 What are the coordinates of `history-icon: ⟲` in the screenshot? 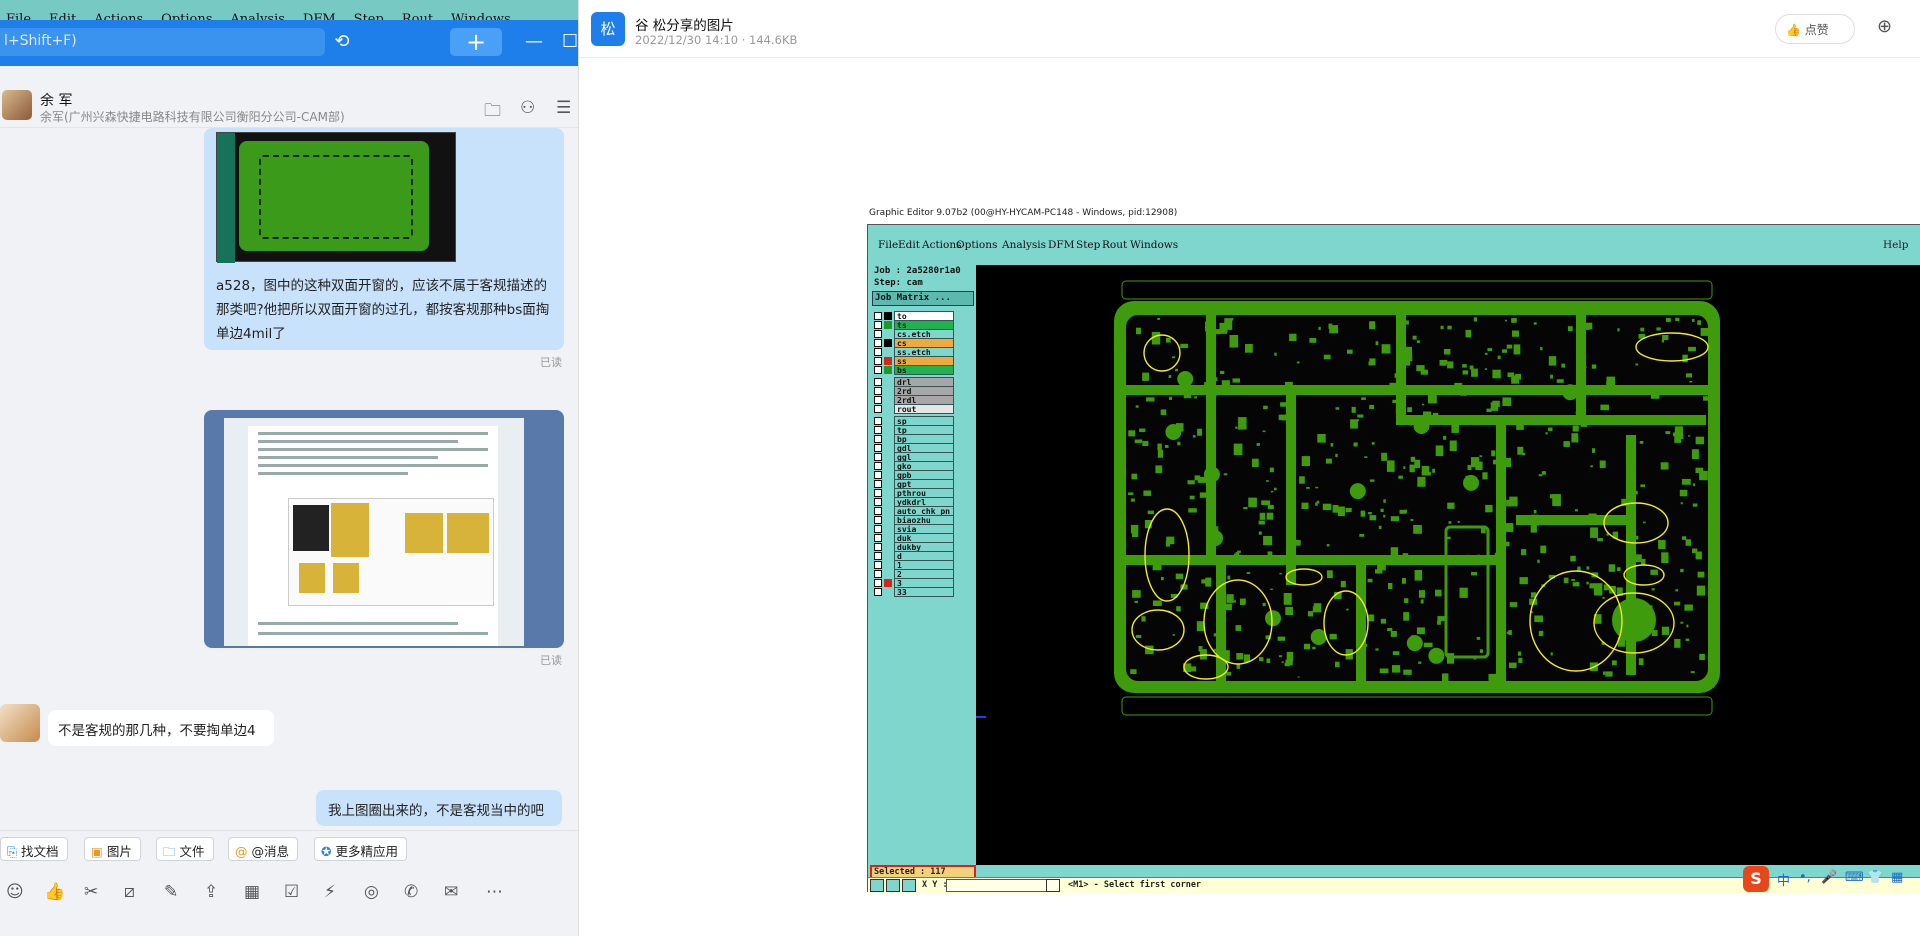 It's located at (342, 42).